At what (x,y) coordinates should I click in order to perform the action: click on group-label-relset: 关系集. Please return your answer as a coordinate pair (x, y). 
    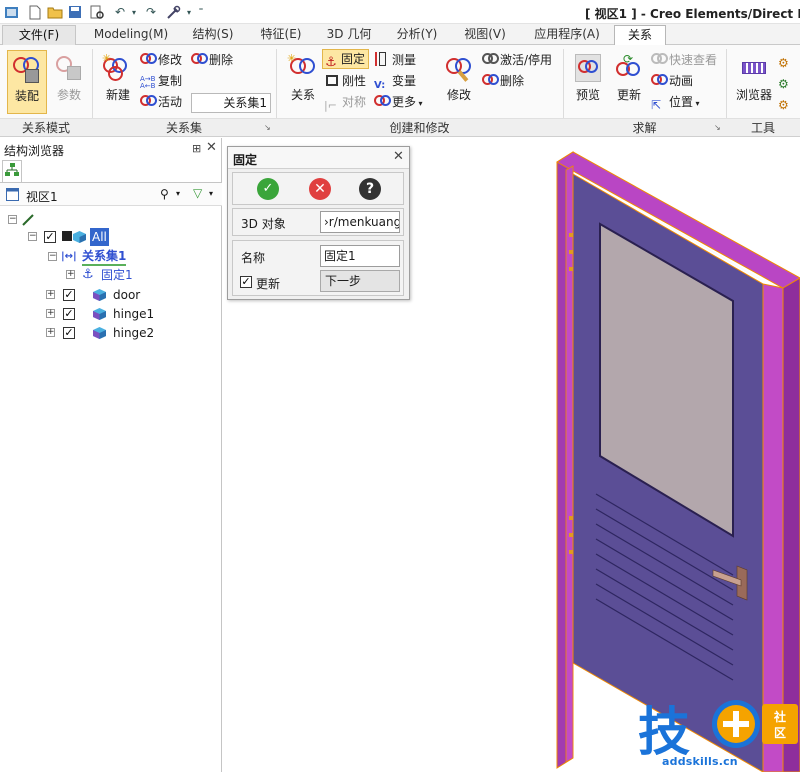
    Looking at the image, I should click on (184, 127).